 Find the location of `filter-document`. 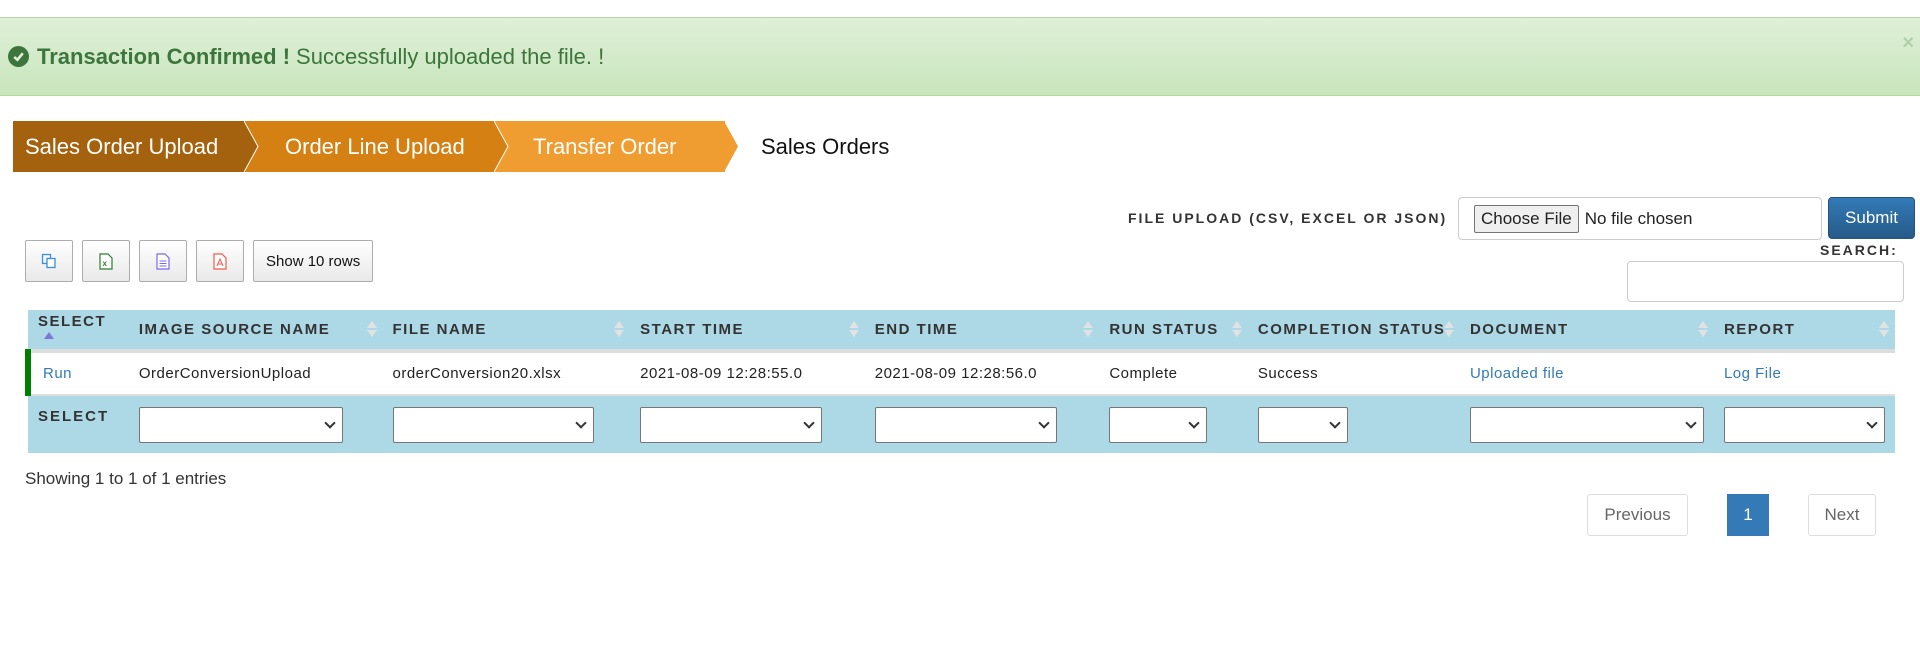

filter-document is located at coordinates (1586, 424).